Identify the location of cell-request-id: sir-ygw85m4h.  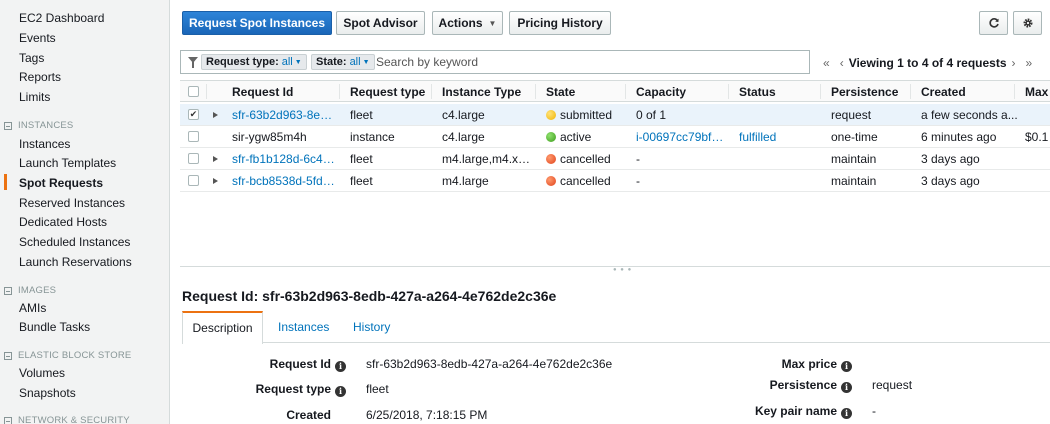
(269, 137).